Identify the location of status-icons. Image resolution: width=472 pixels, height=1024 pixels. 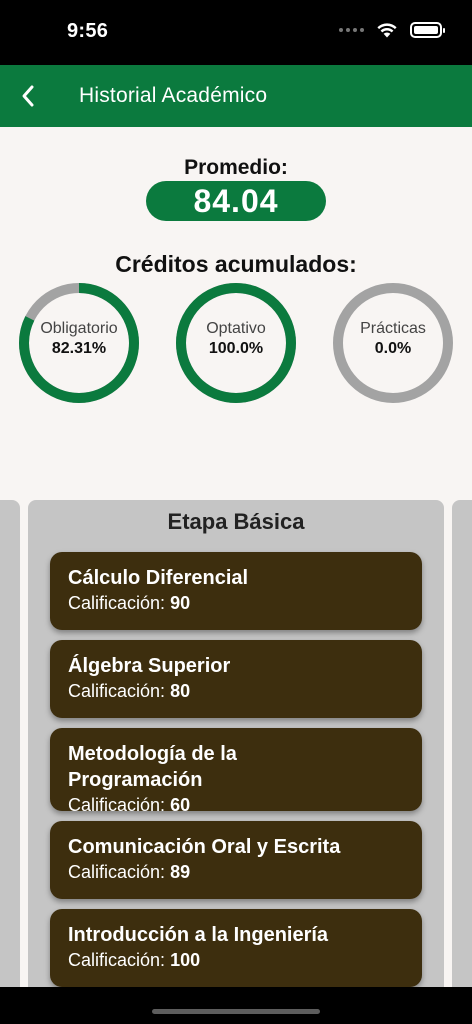
(392, 30).